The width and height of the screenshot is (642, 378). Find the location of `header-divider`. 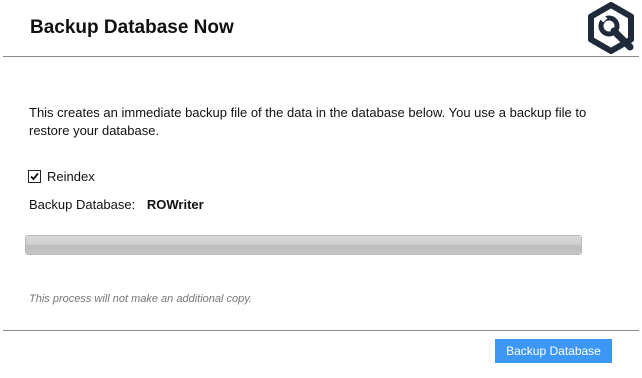

header-divider is located at coordinates (321, 56).